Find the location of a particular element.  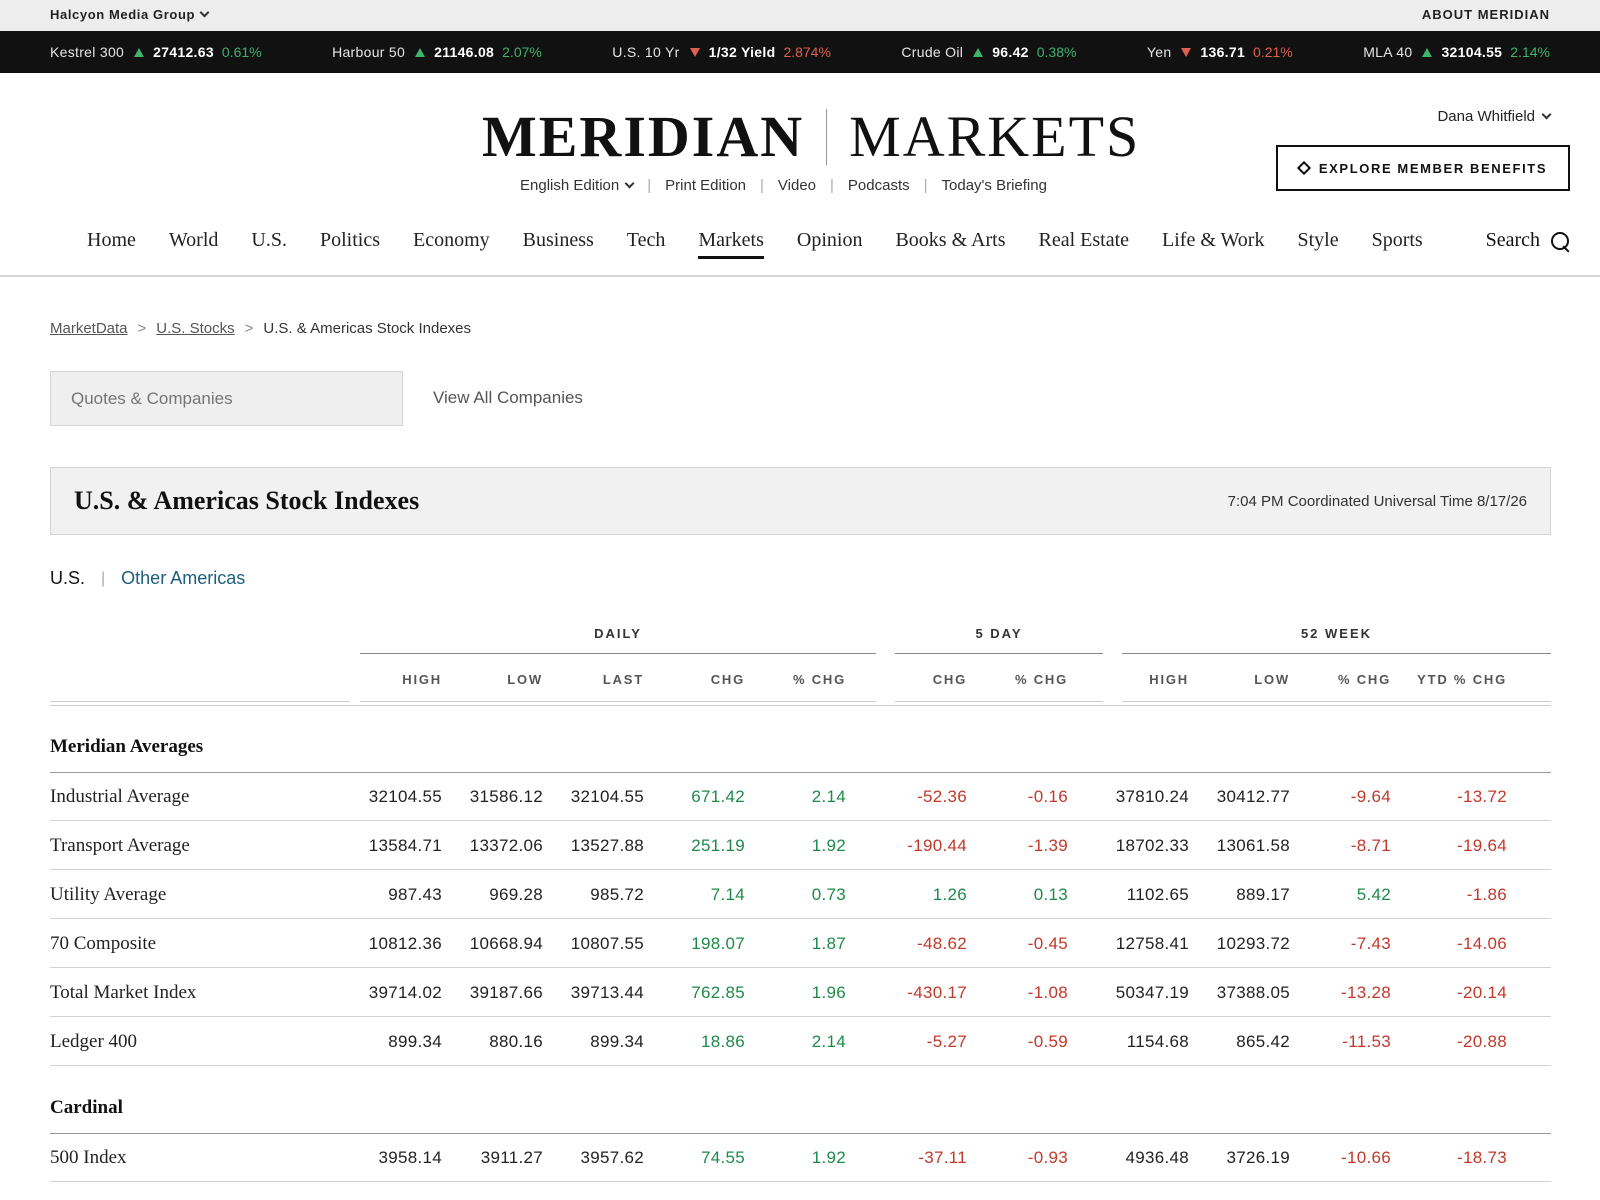

column-header-rule is located at coordinates (999, 701).